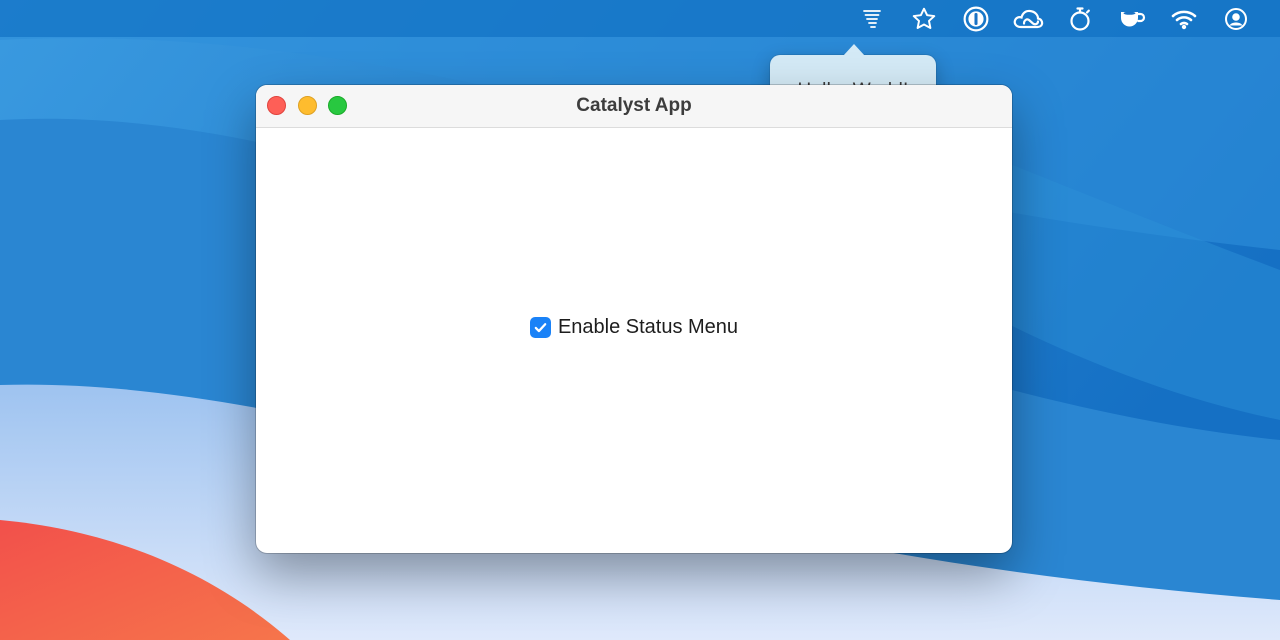  I want to click on creative-cloud-icon, so click(1028, 18).